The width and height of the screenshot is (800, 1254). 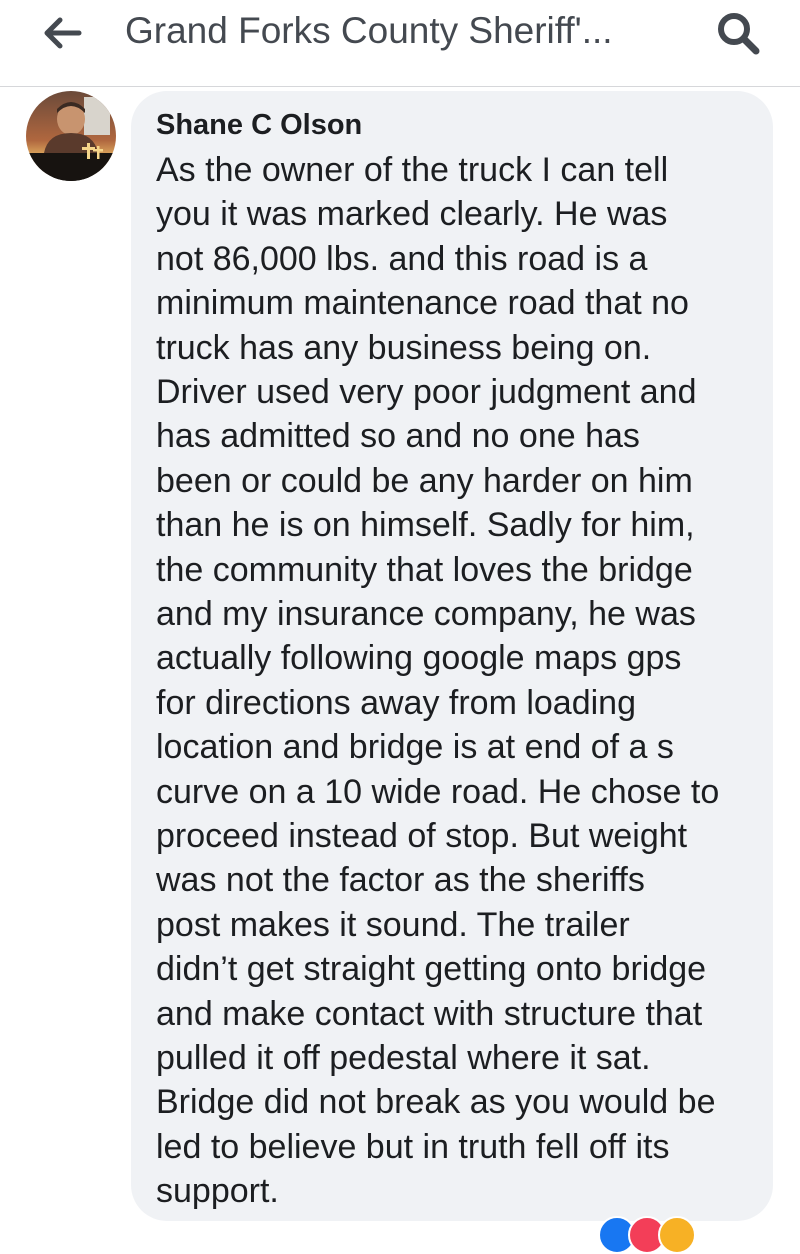 What do you see at coordinates (436, 1102) in the screenshot?
I see `comment-line: Bridge did not break as you would be` at bounding box center [436, 1102].